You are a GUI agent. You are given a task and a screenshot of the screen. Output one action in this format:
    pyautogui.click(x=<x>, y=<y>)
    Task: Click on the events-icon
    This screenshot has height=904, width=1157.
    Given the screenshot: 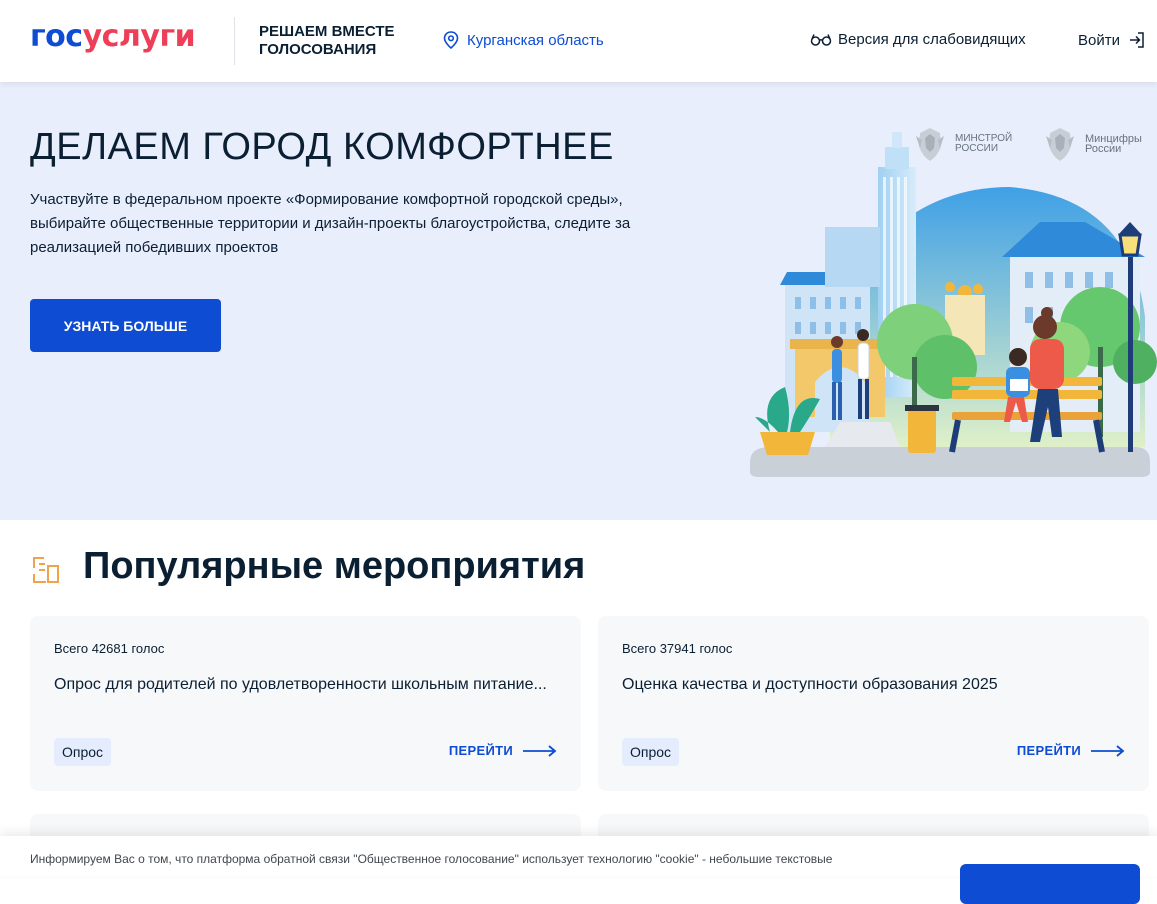 What is the action you would take?
    pyautogui.click(x=46, y=570)
    